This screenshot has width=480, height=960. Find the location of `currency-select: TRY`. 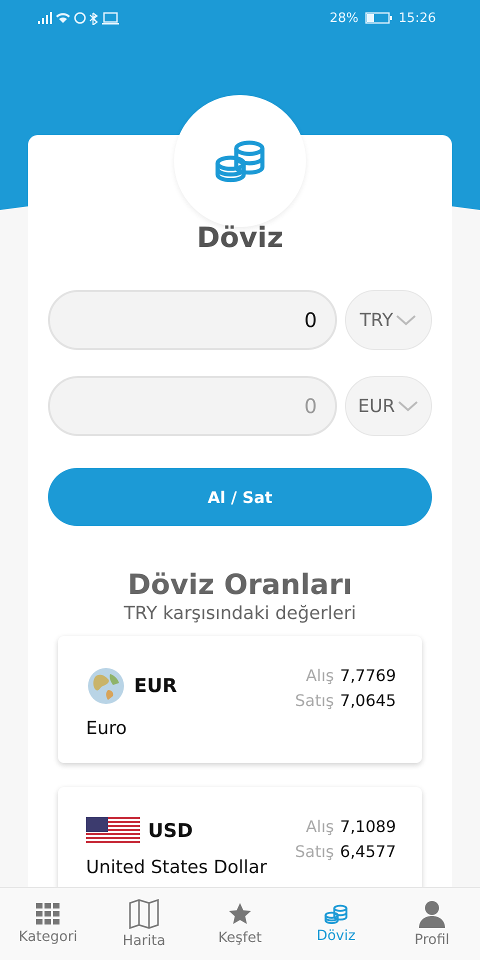

currency-select: TRY is located at coordinates (388, 320).